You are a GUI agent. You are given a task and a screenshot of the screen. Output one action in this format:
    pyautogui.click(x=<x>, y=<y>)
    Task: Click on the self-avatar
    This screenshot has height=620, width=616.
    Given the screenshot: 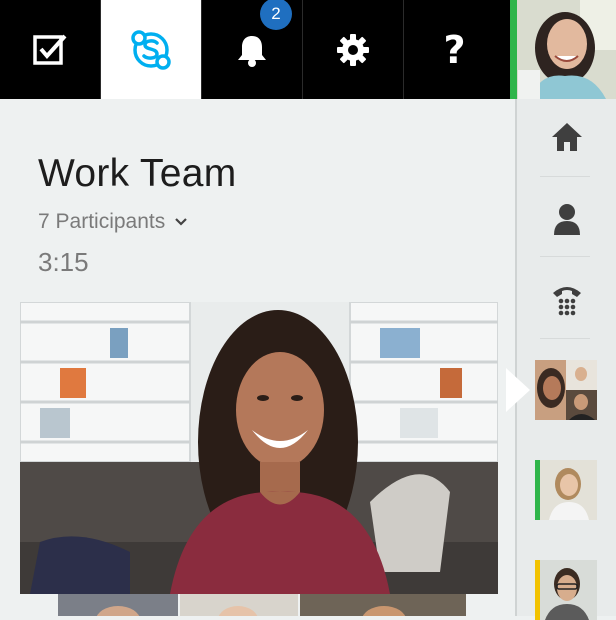 What is the action you would take?
    pyautogui.click(x=563, y=49)
    